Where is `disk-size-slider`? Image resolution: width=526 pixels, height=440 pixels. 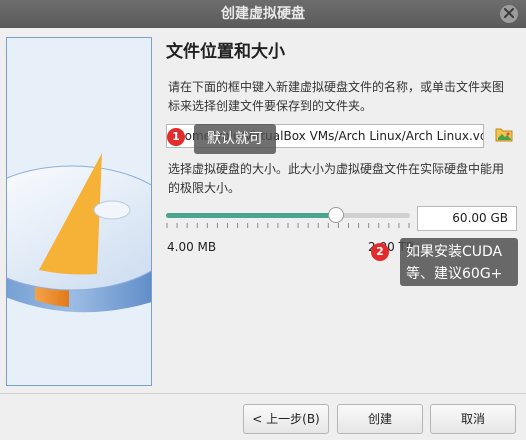 disk-size-slider is located at coordinates (288, 216).